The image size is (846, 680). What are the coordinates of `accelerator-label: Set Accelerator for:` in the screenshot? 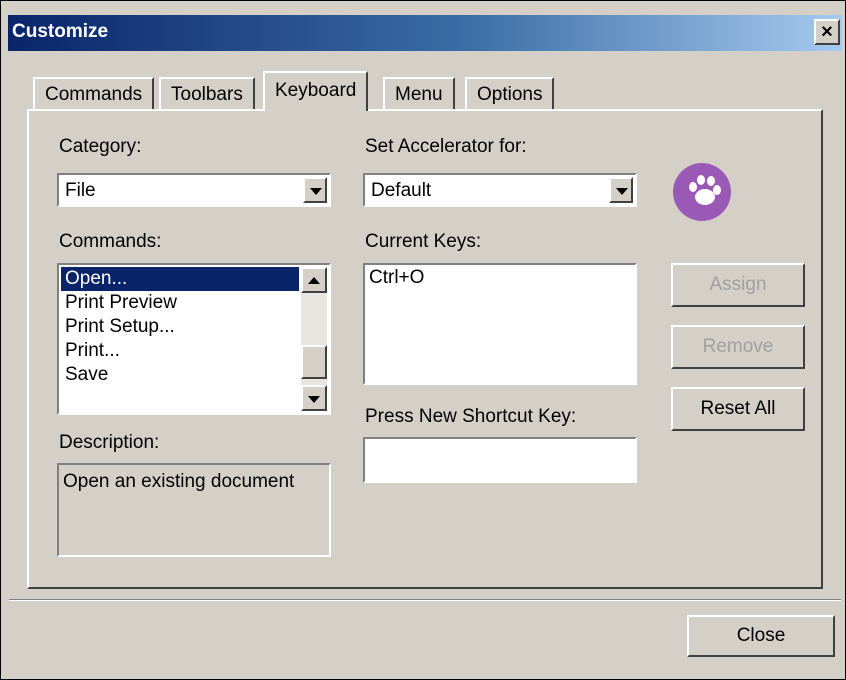 It's located at (446, 146).